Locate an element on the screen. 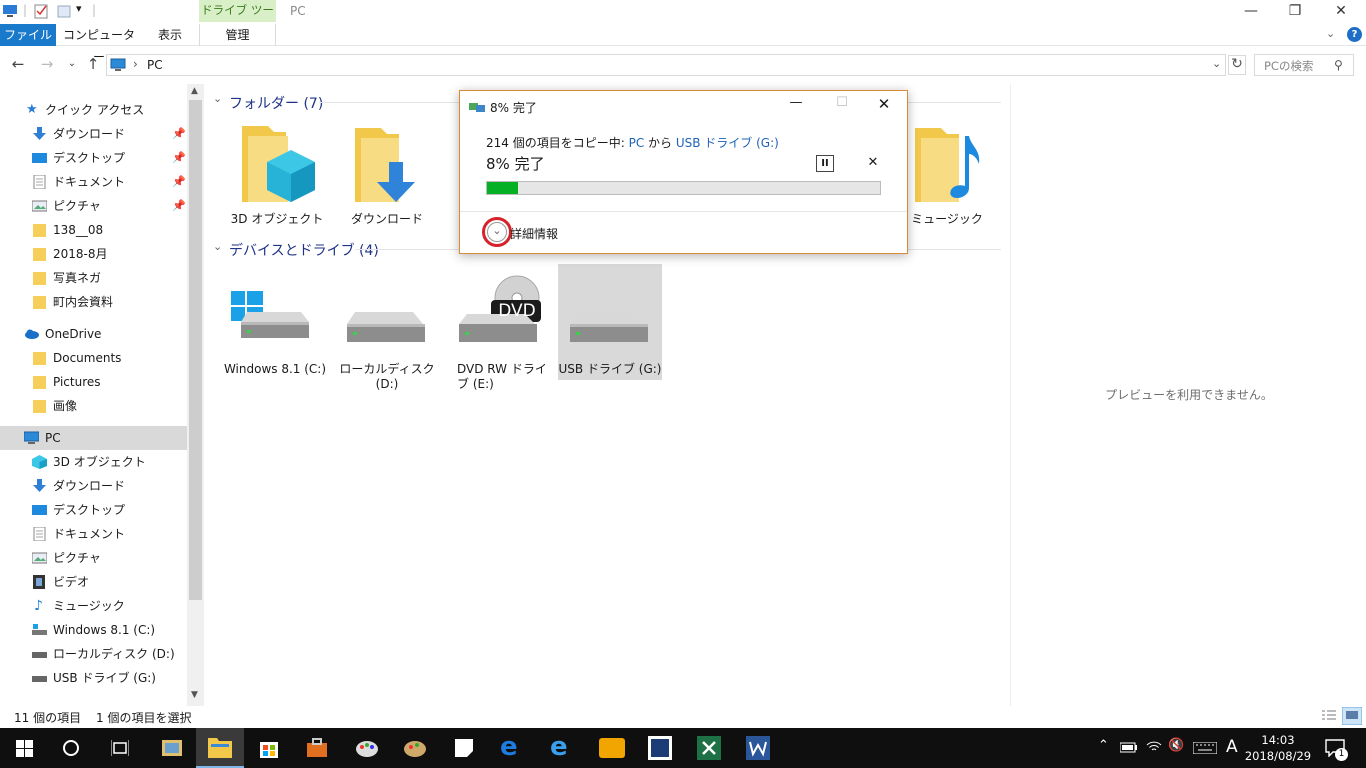 Image resolution: width=1366 pixels, height=768 pixels. computer-icon is located at coordinates (10, 11).